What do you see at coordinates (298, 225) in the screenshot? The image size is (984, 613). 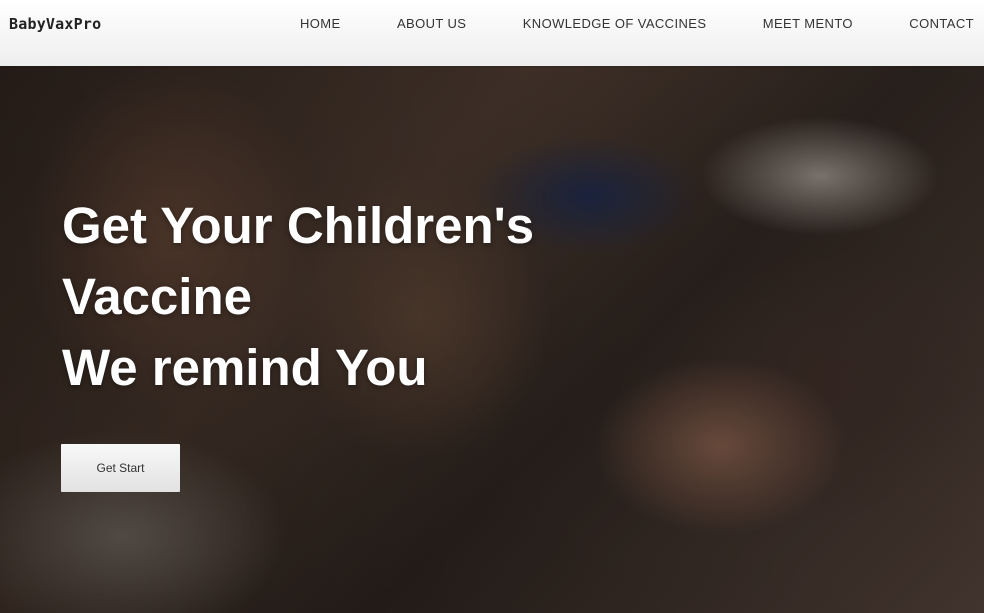 I see `hero-heading-line-1: Get Your Children's` at bounding box center [298, 225].